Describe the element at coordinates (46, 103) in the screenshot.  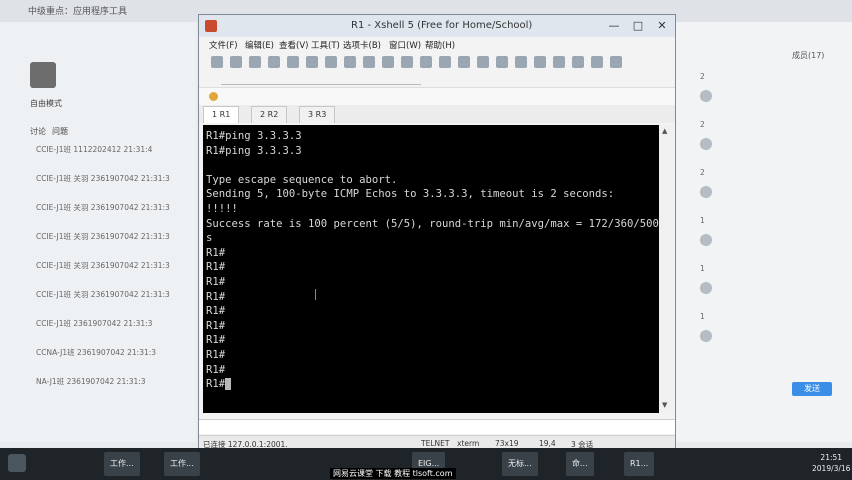
I see `left-header: 自由模式` at that location.